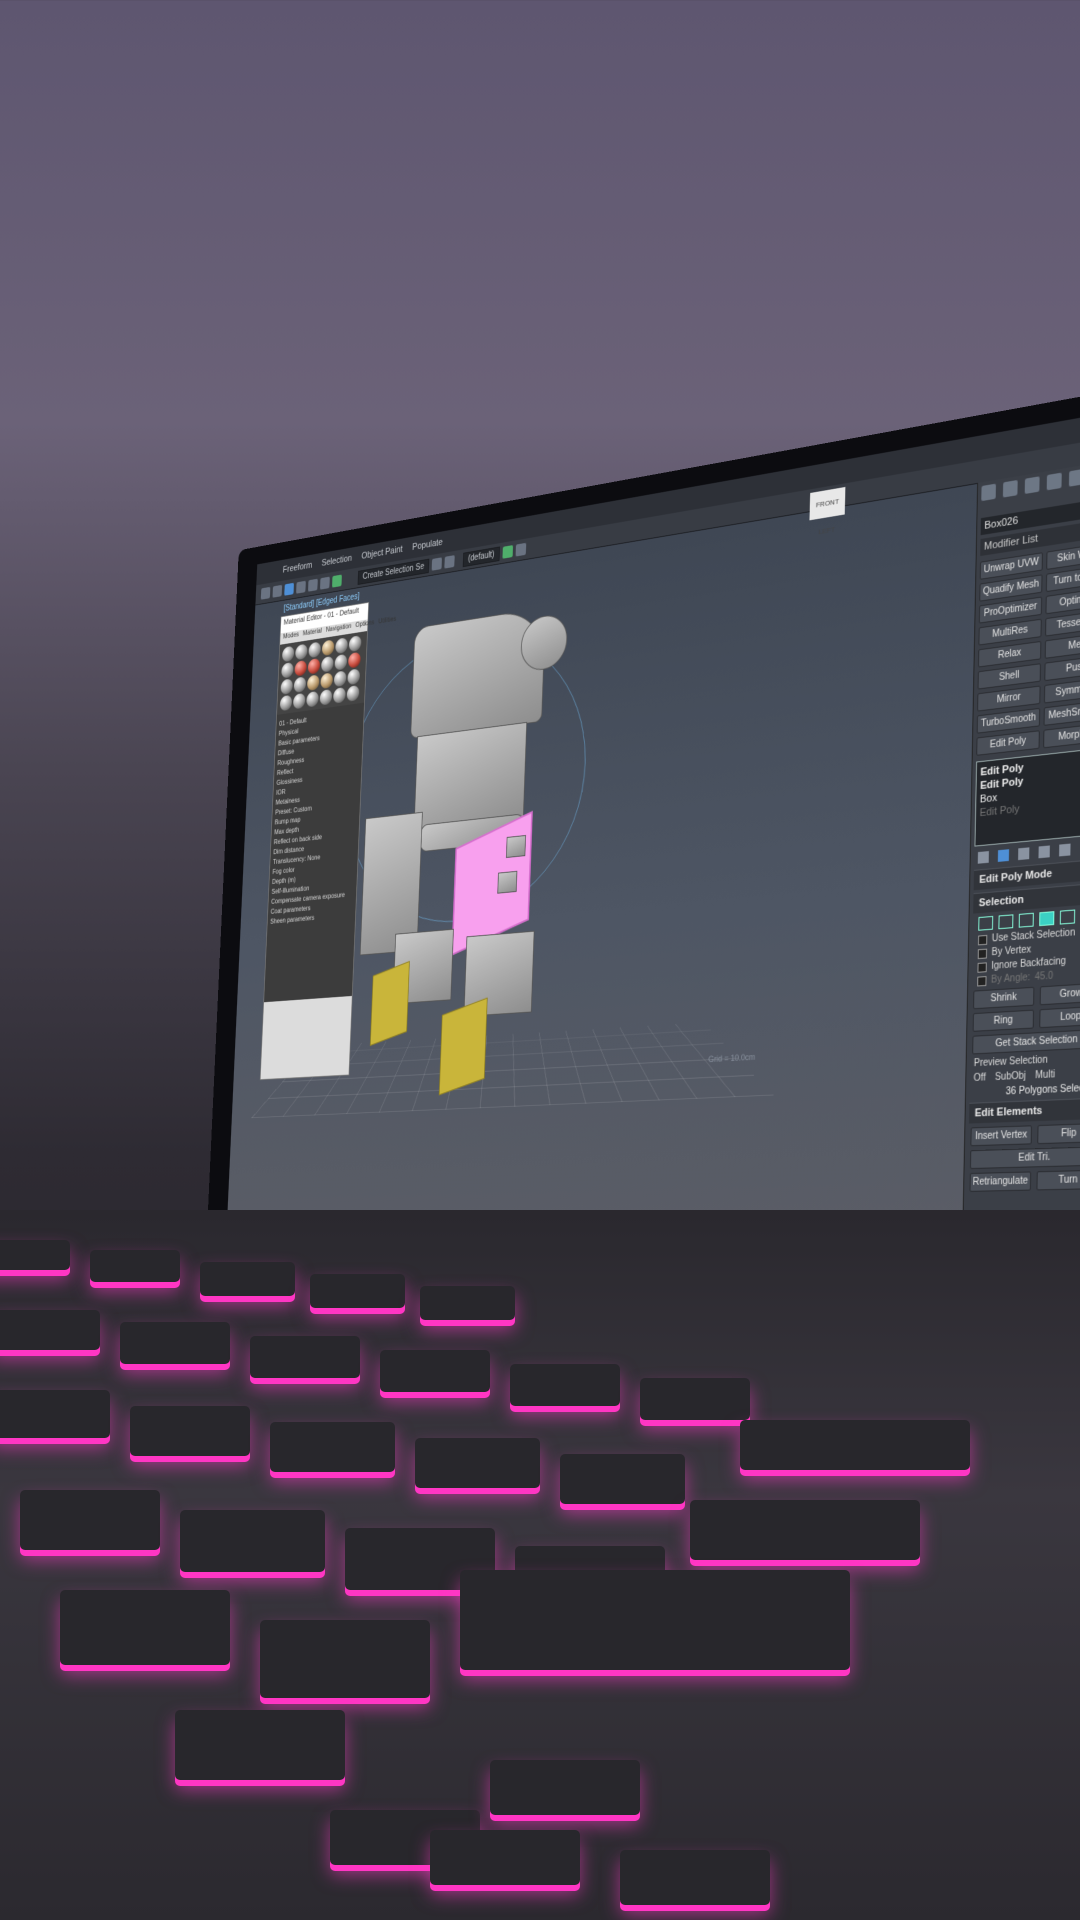 The height and width of the screenshot is (1920, 1080). I want to click on flip-button: Flip, so click(1058, 1133).